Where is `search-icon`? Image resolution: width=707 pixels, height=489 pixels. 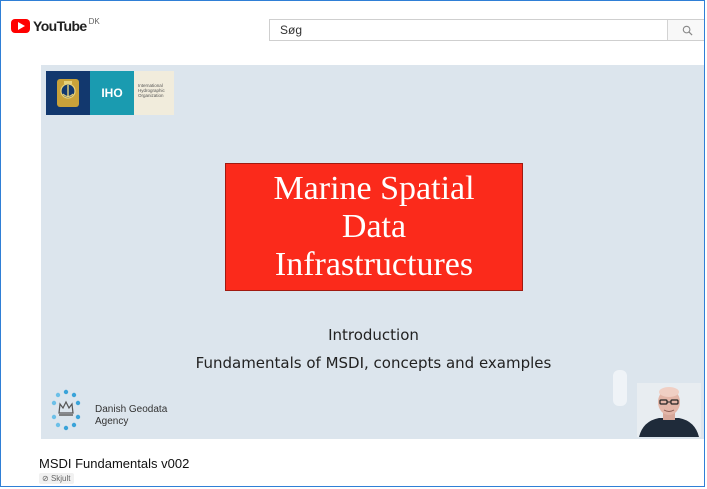
search-icon is located at coordinates (687, 30).